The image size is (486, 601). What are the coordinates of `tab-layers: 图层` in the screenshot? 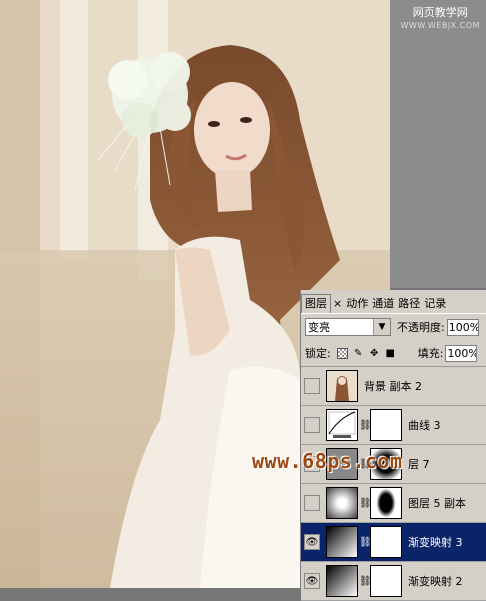 It's located at (316, 303).